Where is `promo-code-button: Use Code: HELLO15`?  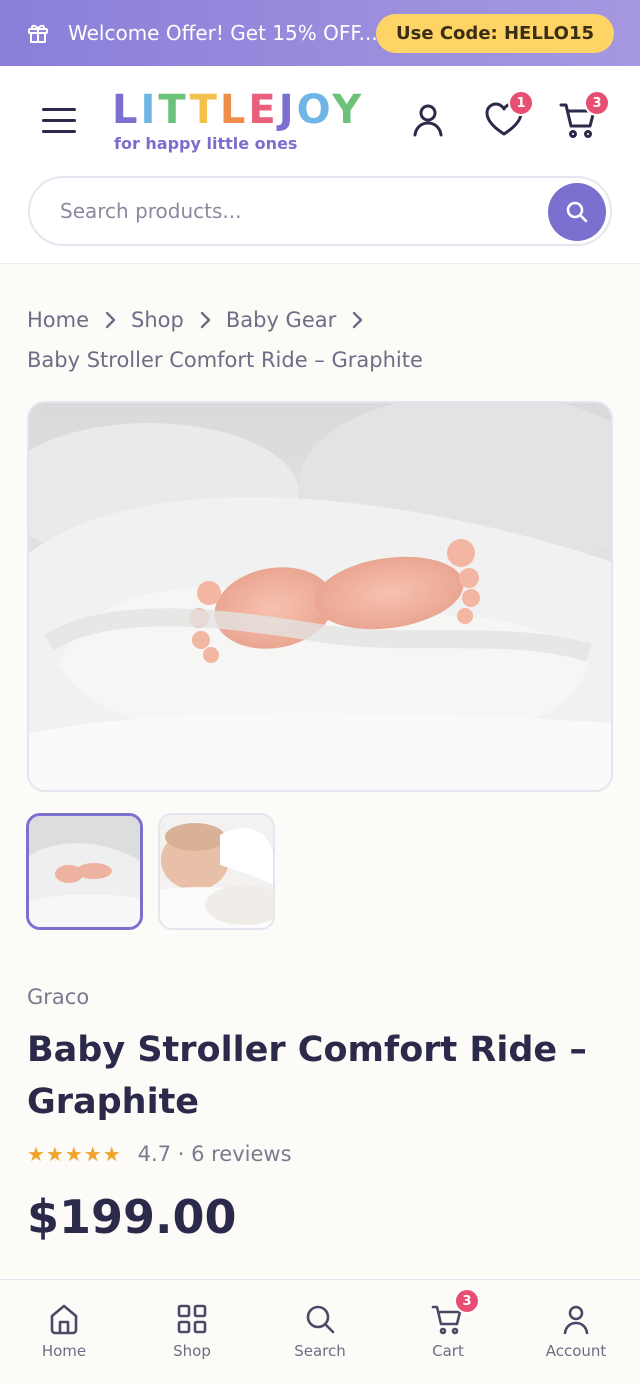
promo-code-button: Use Code: HELLO15 is located at coordinates (495, 33).